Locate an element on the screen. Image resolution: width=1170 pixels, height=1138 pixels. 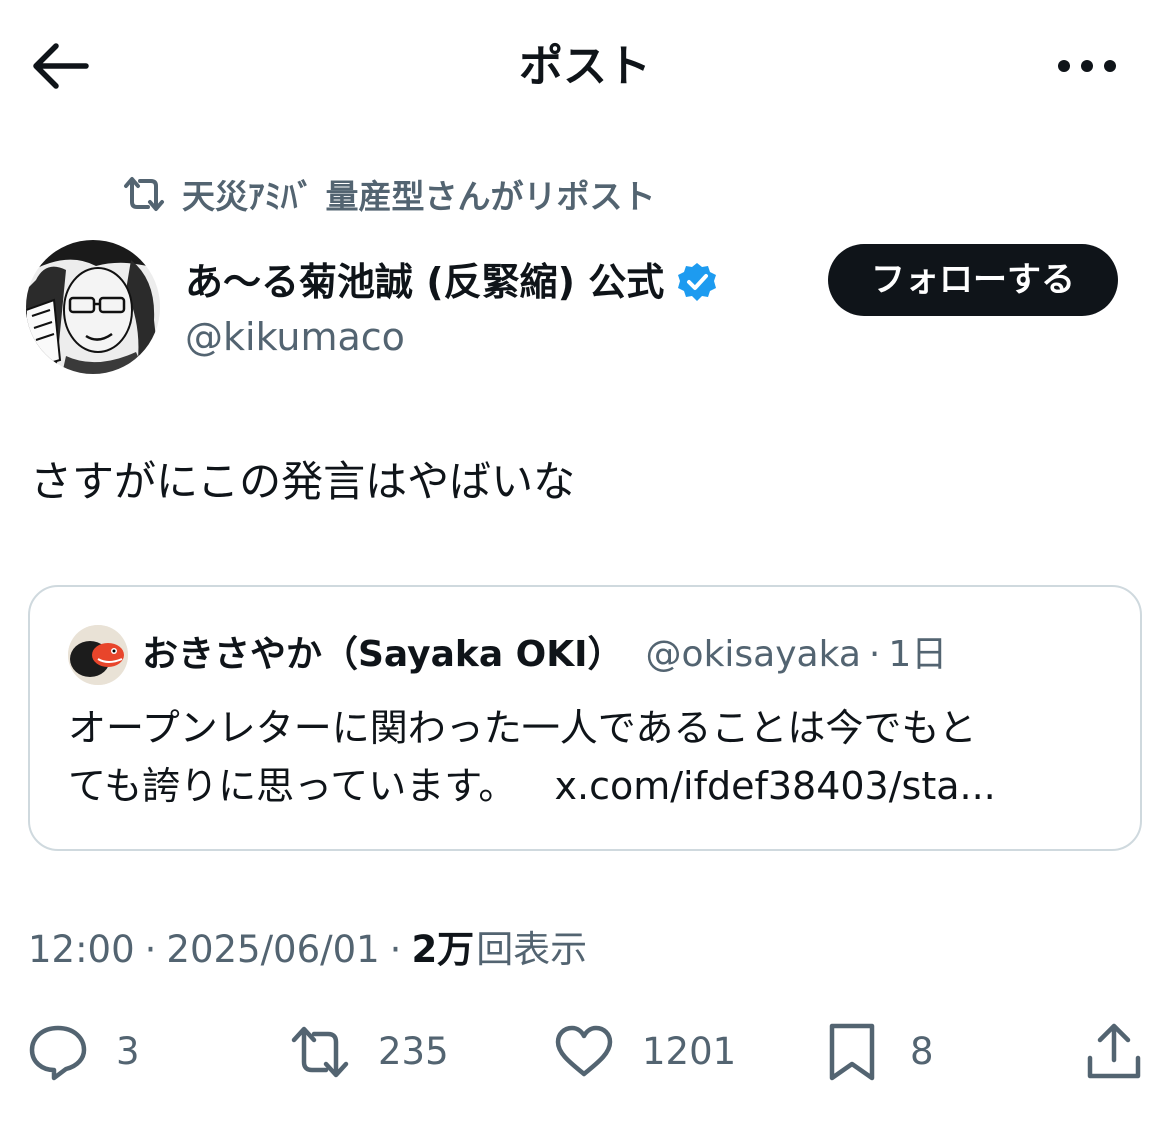
follow-button: フォローする is located at coordinates (973, 280).